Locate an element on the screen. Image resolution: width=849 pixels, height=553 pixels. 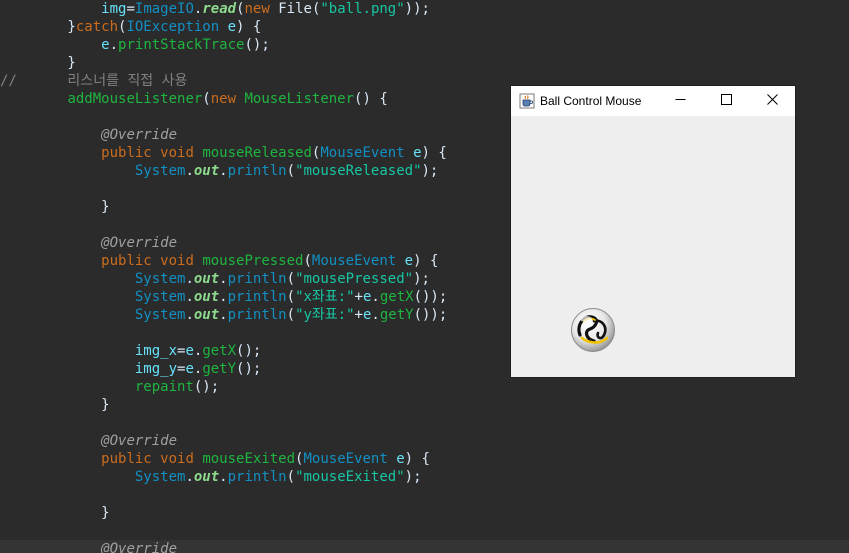
code-line: System.out.println("mouseExited"); is located at coordinates (424, 477).